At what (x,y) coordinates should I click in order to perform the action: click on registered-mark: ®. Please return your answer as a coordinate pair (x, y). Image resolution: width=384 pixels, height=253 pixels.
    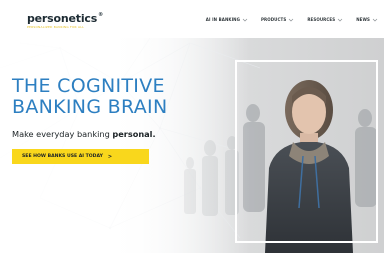
    Looking at the image, I should click on (100, 15).